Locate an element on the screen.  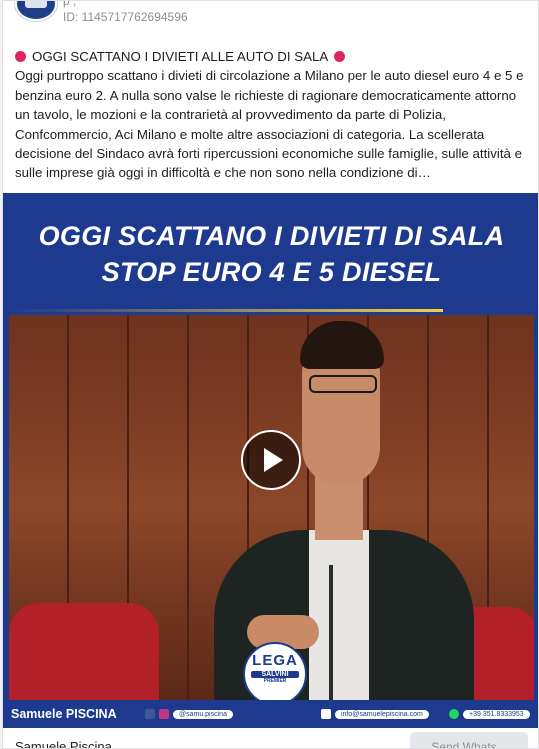
media-title-line1: OGGI SCATTANO I DIVIETI DI SALA is located at coordinates (271, 236).